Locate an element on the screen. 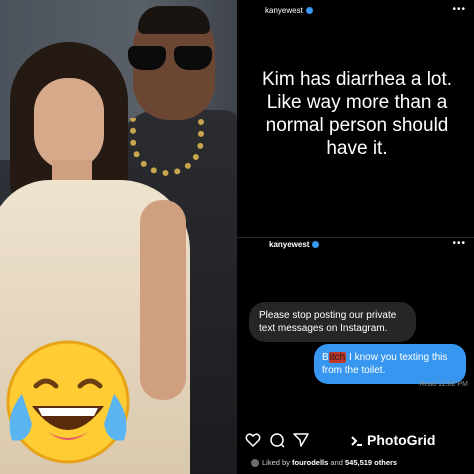  heart-icon is located at coordinates (253, 440).